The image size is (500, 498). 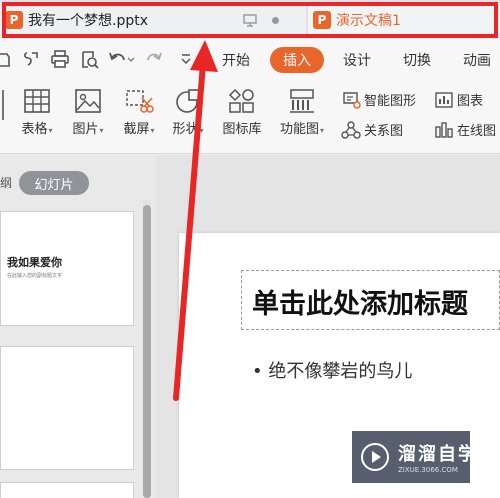 I want to click on chart-button: 图表, so click(x=458, y=99).